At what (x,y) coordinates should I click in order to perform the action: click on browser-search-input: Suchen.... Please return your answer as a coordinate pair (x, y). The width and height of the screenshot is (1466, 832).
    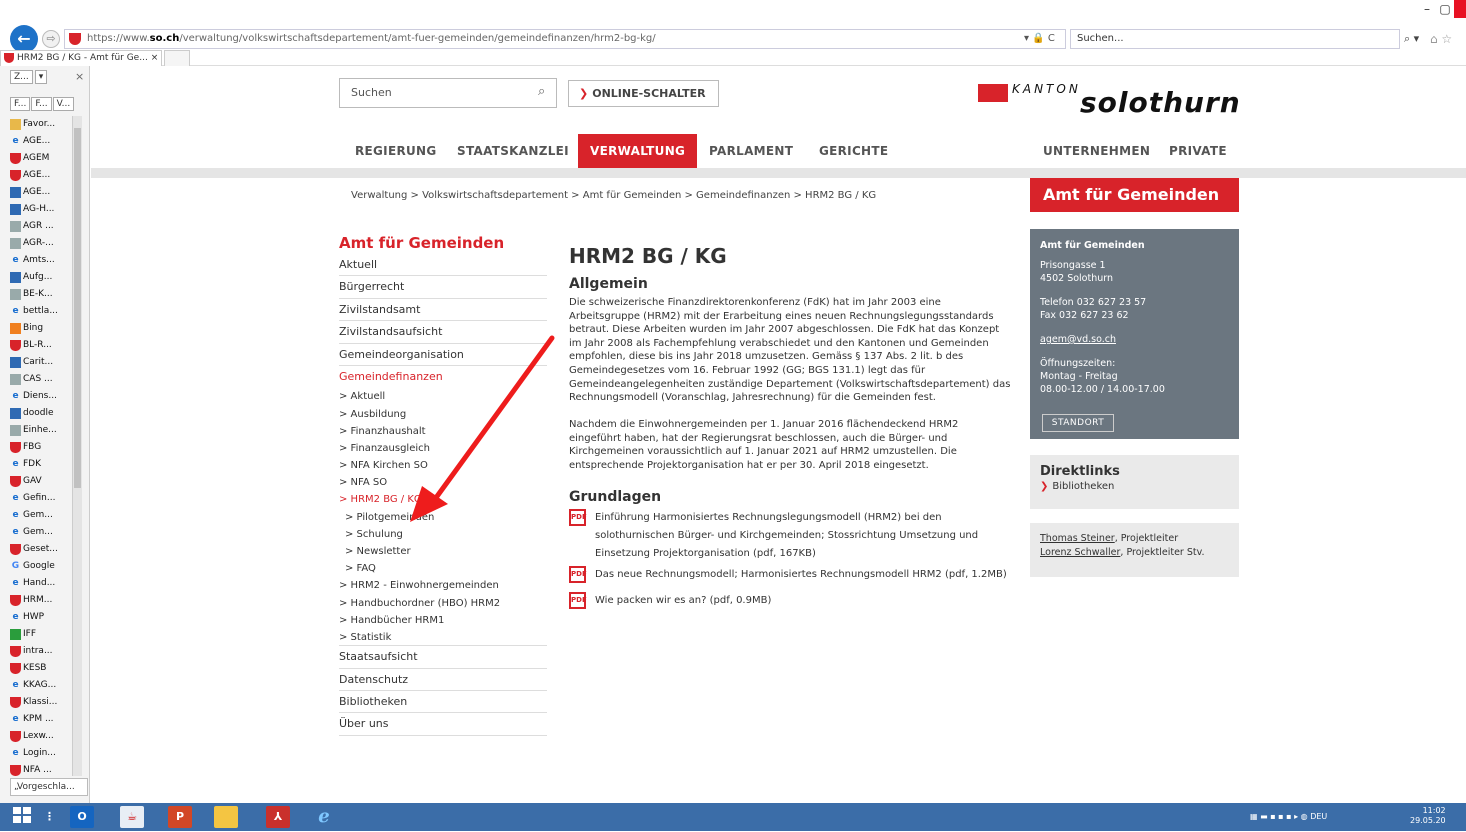
    Looking at the image, I should click on (1235, 39).